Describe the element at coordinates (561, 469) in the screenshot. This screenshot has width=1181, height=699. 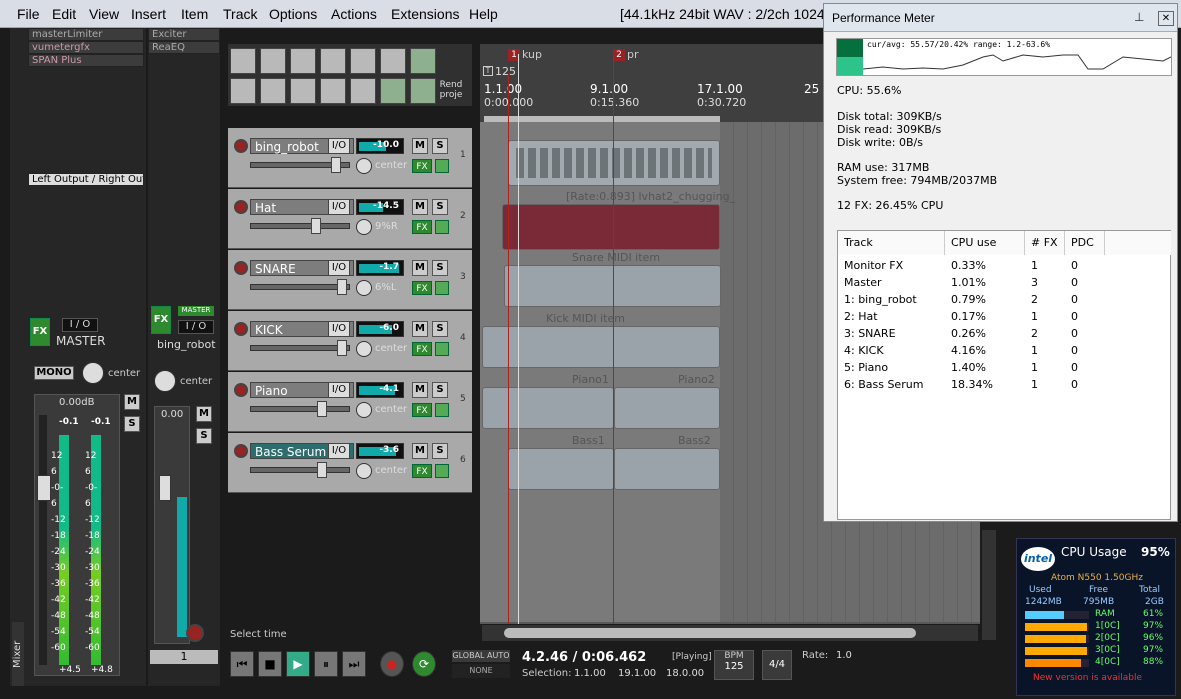
I see `media-item-bass1` at that location.